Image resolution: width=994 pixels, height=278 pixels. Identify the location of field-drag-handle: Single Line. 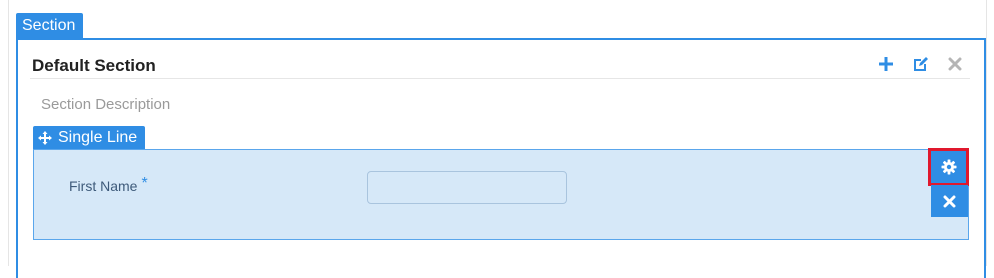
(89, 138).